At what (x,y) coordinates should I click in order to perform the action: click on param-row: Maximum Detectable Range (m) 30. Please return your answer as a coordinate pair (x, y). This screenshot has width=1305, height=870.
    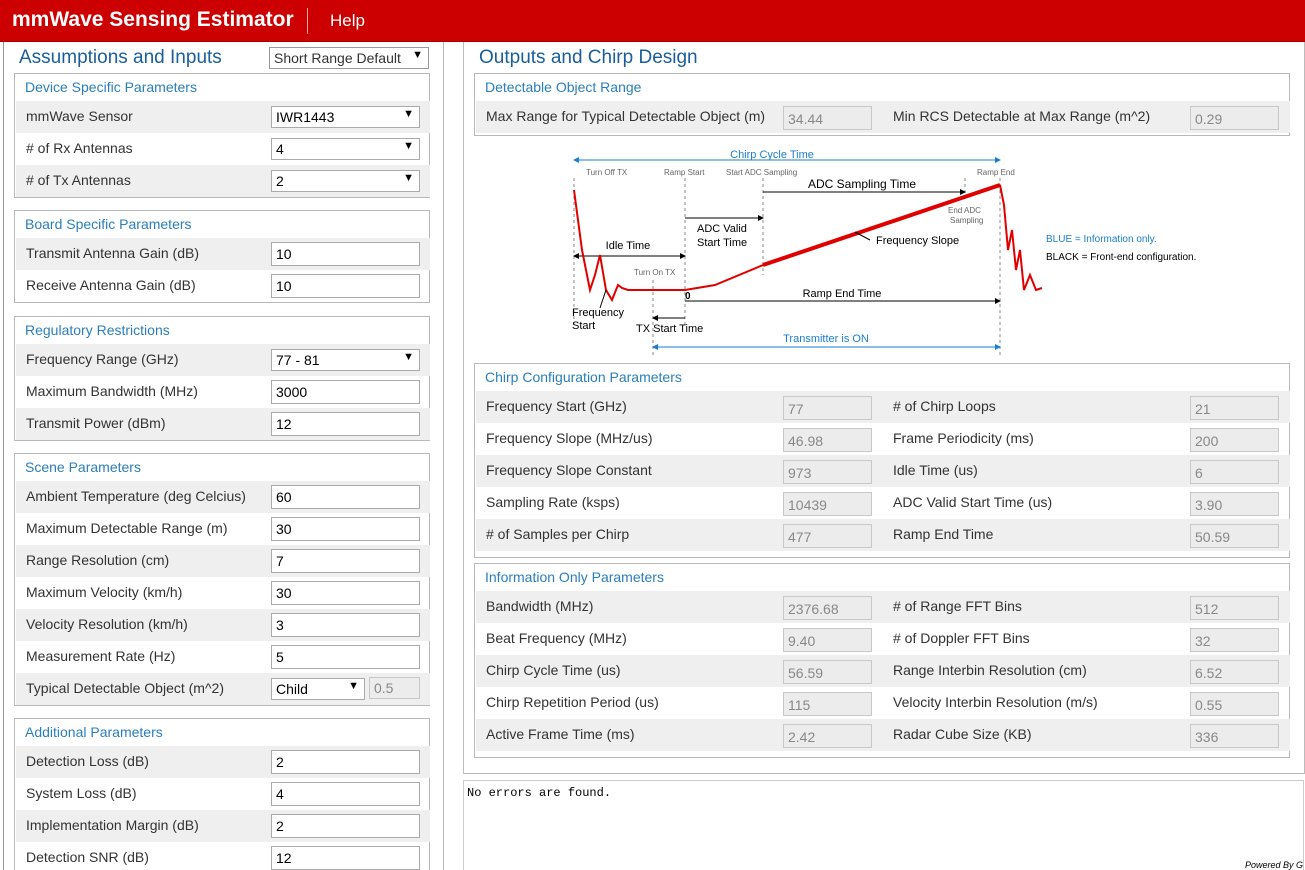
    Looking at the image, I should click on (223, 529).